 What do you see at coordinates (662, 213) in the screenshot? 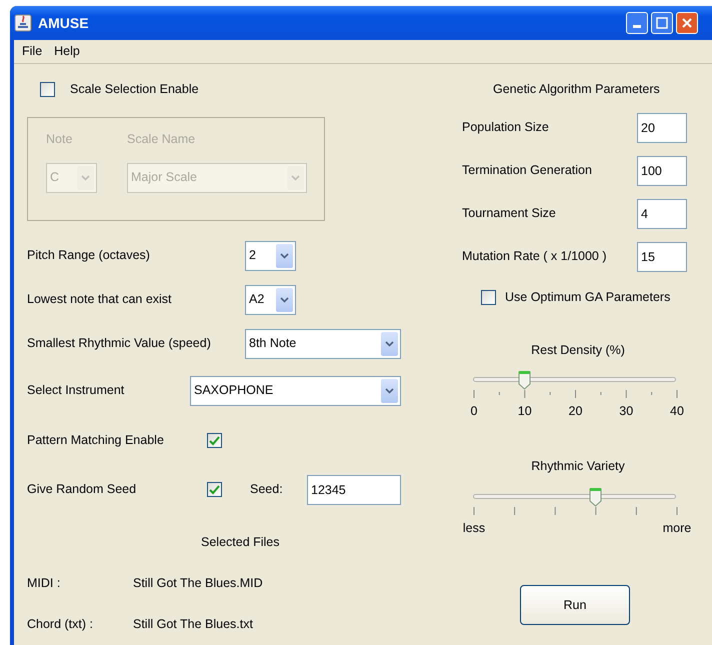
I see `number-field: 4` at bounding box center [662, 213].